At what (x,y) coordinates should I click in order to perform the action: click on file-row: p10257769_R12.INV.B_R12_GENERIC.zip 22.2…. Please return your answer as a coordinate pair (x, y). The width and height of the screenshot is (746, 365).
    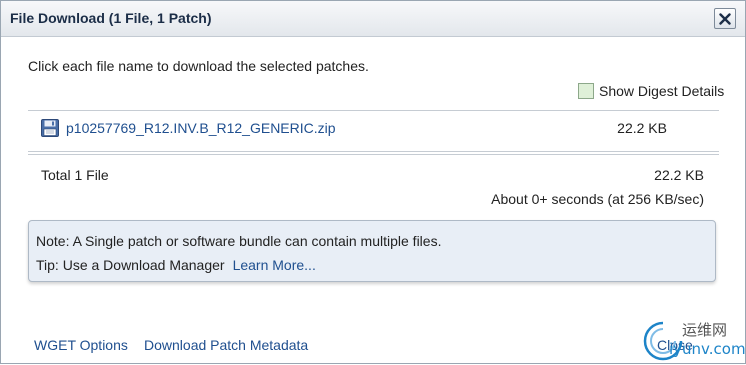
    Looking at the image, I should click on (366, 129).